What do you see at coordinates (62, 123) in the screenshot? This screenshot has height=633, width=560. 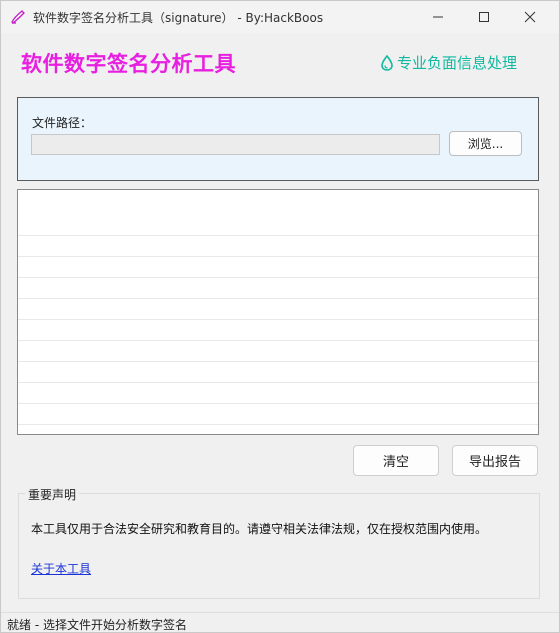 I see `file-path-label: 文件路径：` at bounding box center [62, 123].